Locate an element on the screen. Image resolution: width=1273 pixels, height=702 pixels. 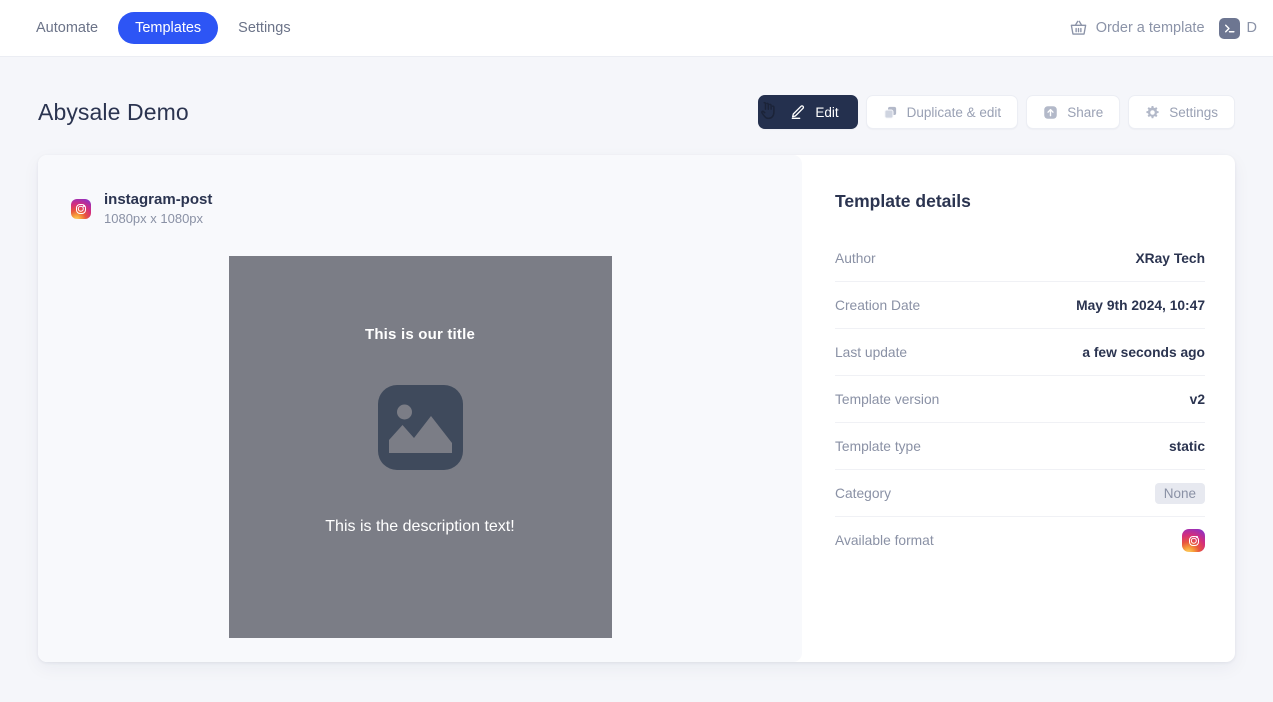
template-details-heading: Template details is located at coordinates (903, 201).